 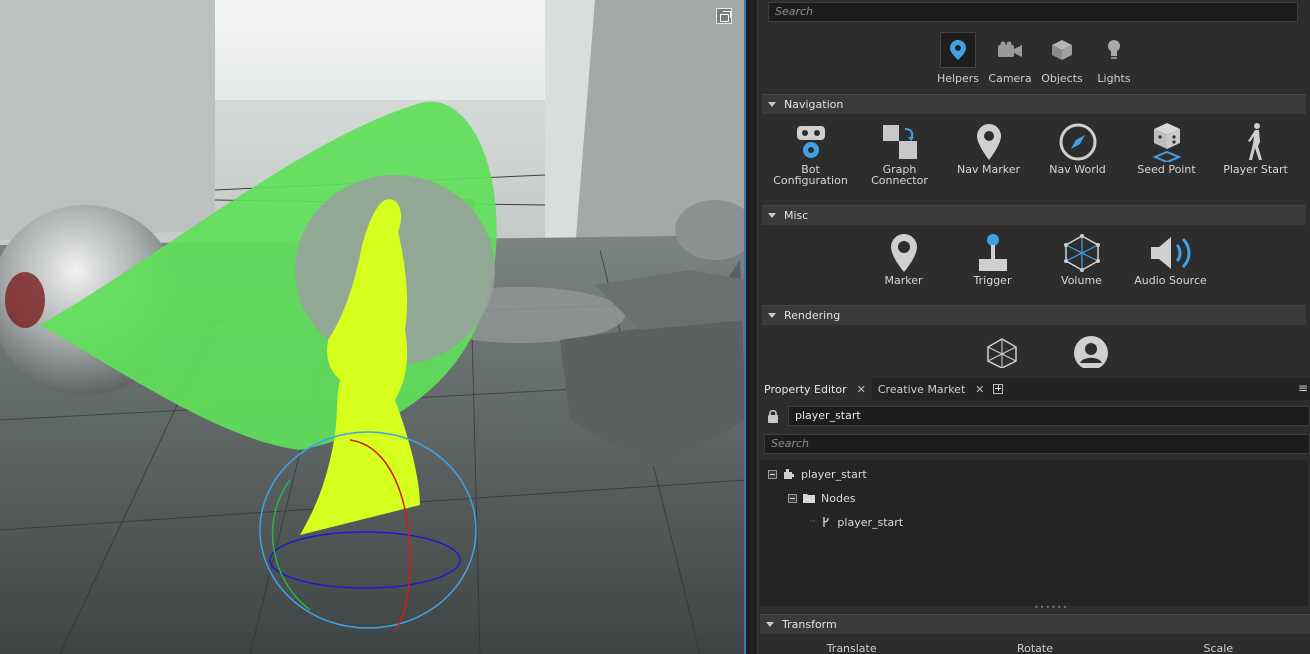 I want to click on rotate-header: Rotate, so click(x=1034, y=648).